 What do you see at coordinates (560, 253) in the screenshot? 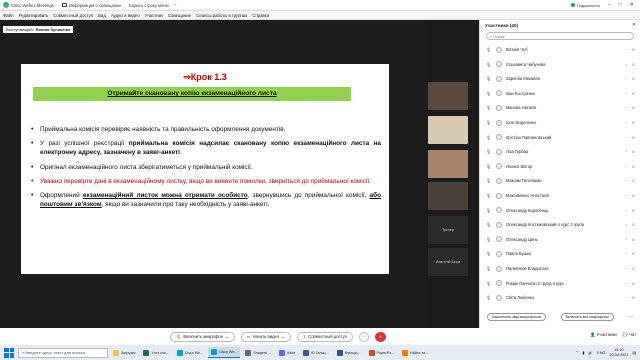
I see `participant-row: 🎙 Павло Бушко ◔ ⊘` at bounding box center [560, 253].